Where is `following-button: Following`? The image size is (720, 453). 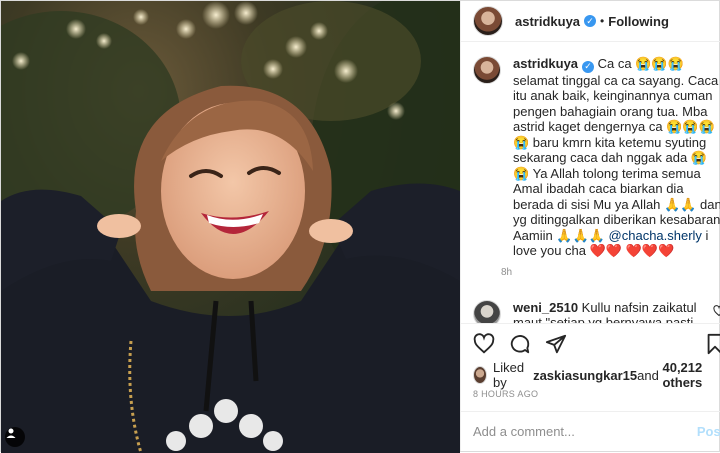
following-button: Following is located at coordinates (638, 21).